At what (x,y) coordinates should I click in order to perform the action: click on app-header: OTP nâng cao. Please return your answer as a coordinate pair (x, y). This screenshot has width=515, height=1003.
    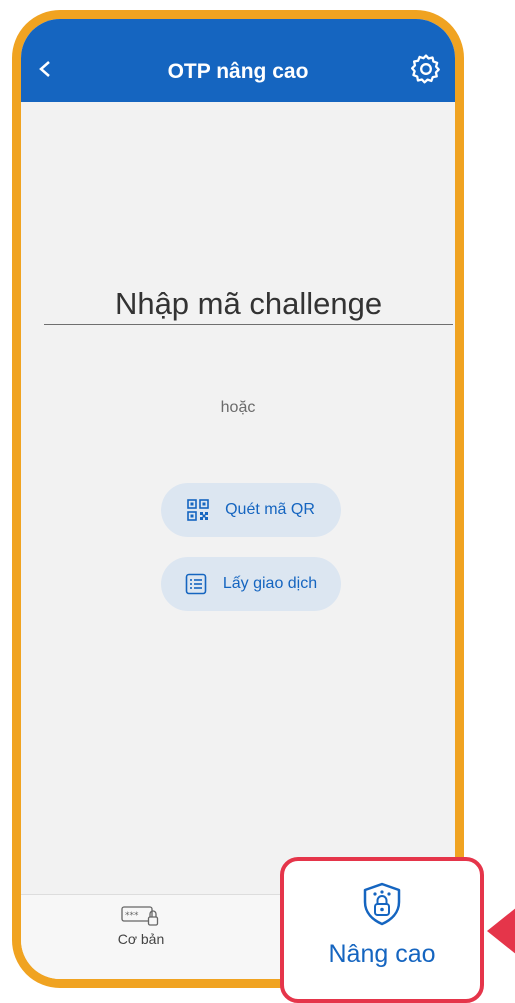
    Looking at the image, I should click on (238, 60).